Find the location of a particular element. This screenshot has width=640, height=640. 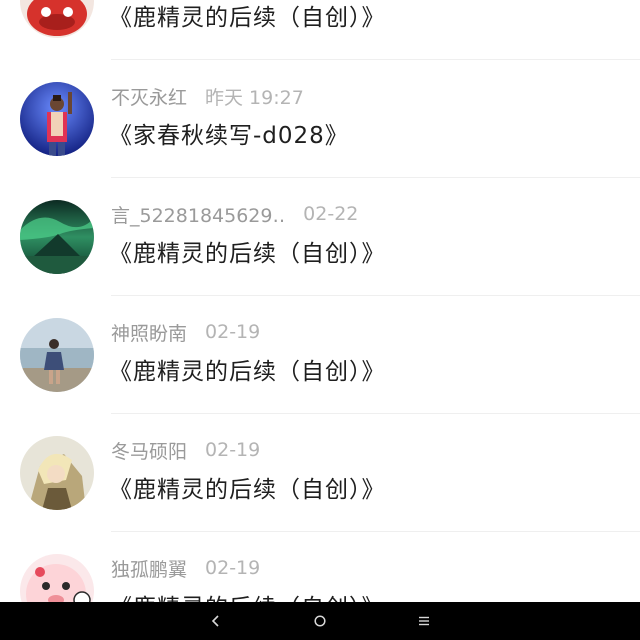

message-title: 《家春秋续写-d028》 is located at coordinates (229, 133).